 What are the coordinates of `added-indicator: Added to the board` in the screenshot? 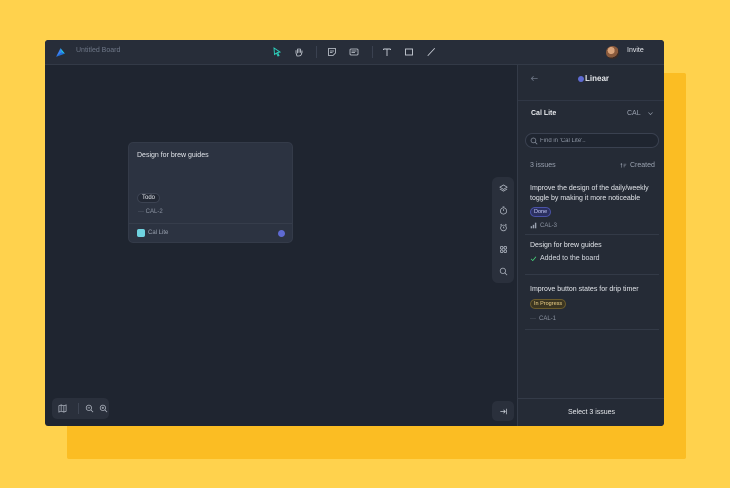 It's located at (565, 258).